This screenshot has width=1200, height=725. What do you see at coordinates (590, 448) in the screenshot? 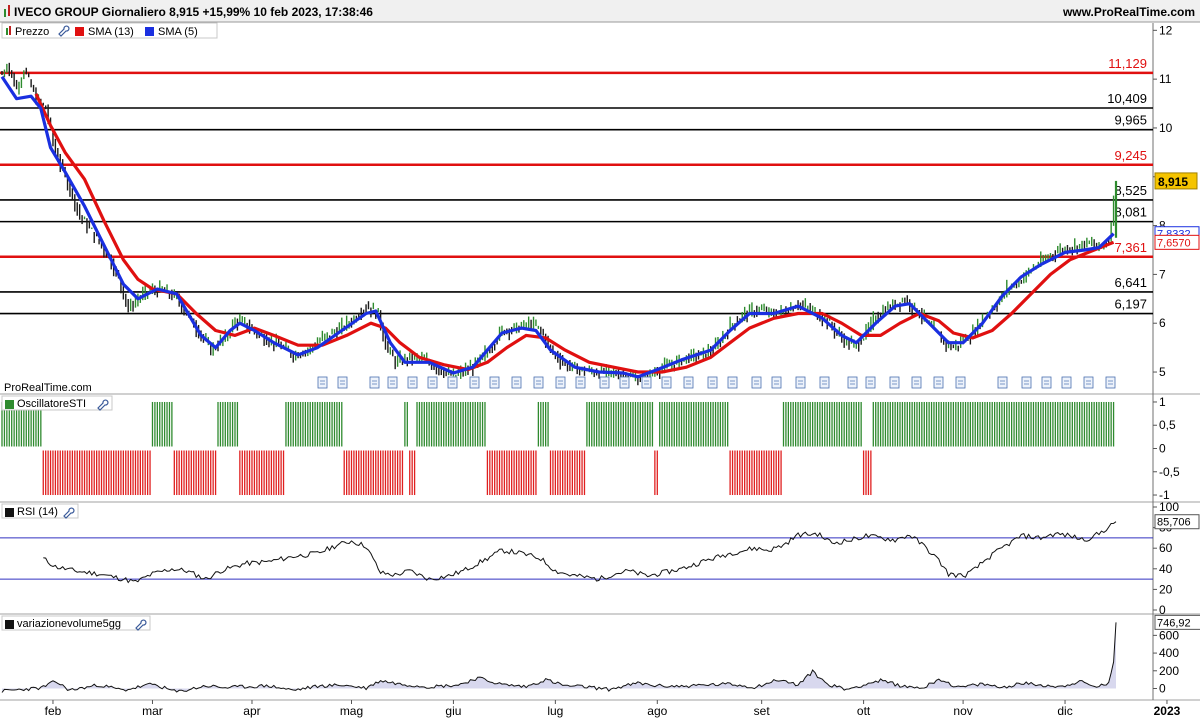
I see `sti-panel: -1-0,500,51` at bounding box center [590, 448].